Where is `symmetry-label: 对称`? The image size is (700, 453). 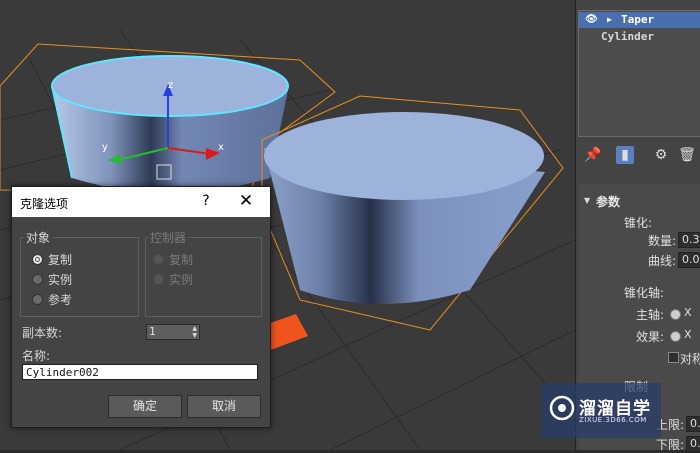 symmetry-label: 对称 is located at coordinates (690, 359).